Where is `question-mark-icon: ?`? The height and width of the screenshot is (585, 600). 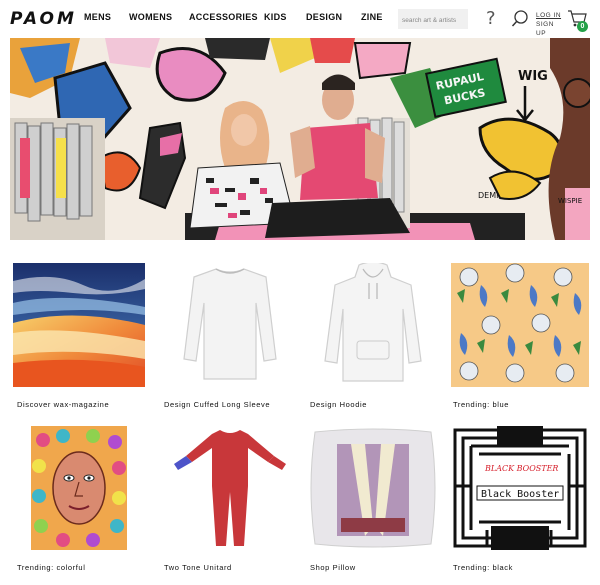 question-mark-icon: ? is located at coordinates (491, 19).